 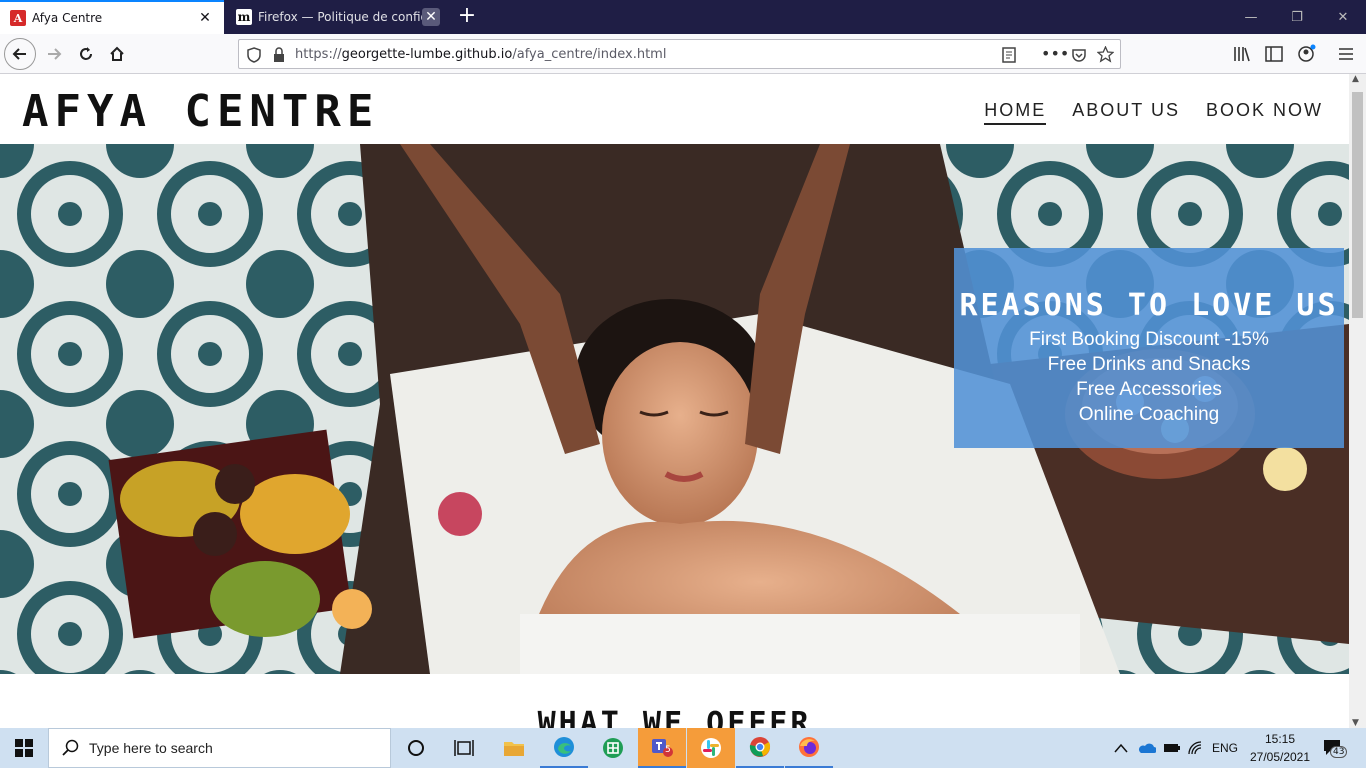 I want to click on start-button, so click(x=24, y=748).